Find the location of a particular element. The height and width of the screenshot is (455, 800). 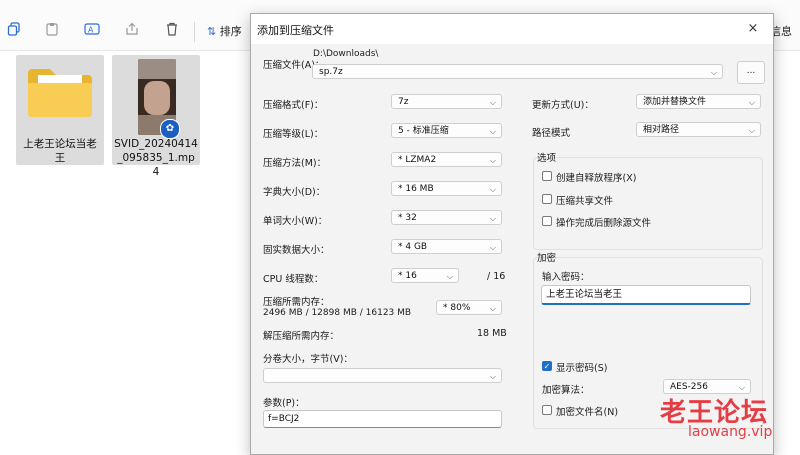

params-input: f=BCJ2 is located at coordinates (382, 419).